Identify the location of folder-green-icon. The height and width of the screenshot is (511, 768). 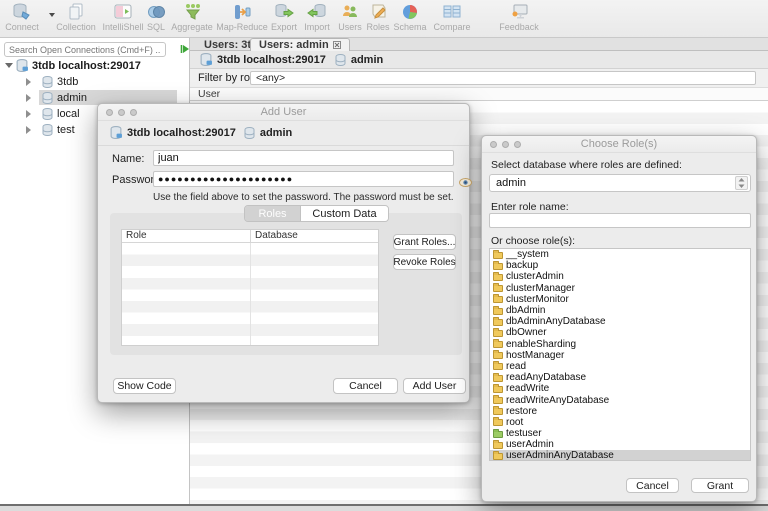
(498, 433).